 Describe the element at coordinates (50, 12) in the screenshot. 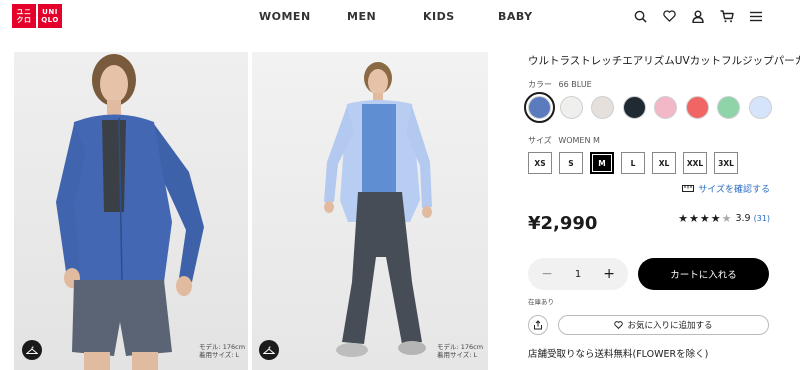

I see `logo-text: UNI` at that location.